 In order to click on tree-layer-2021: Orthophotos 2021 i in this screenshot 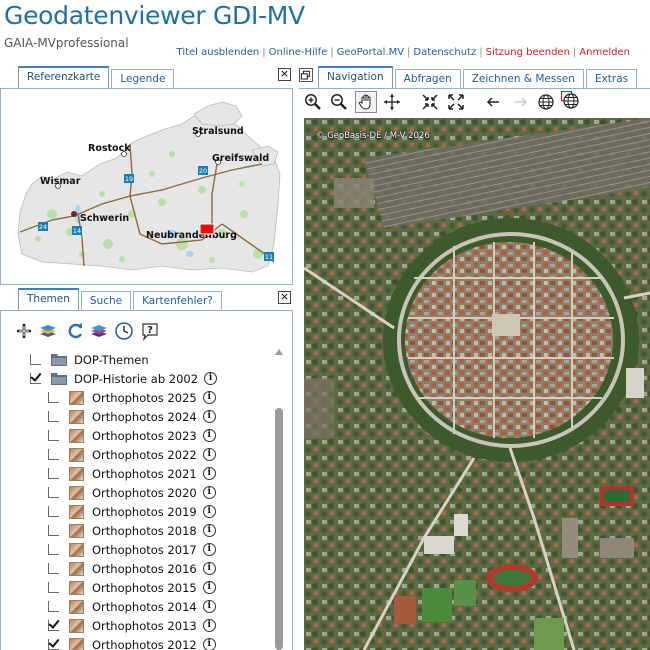, I will do `click(132, 473)`.